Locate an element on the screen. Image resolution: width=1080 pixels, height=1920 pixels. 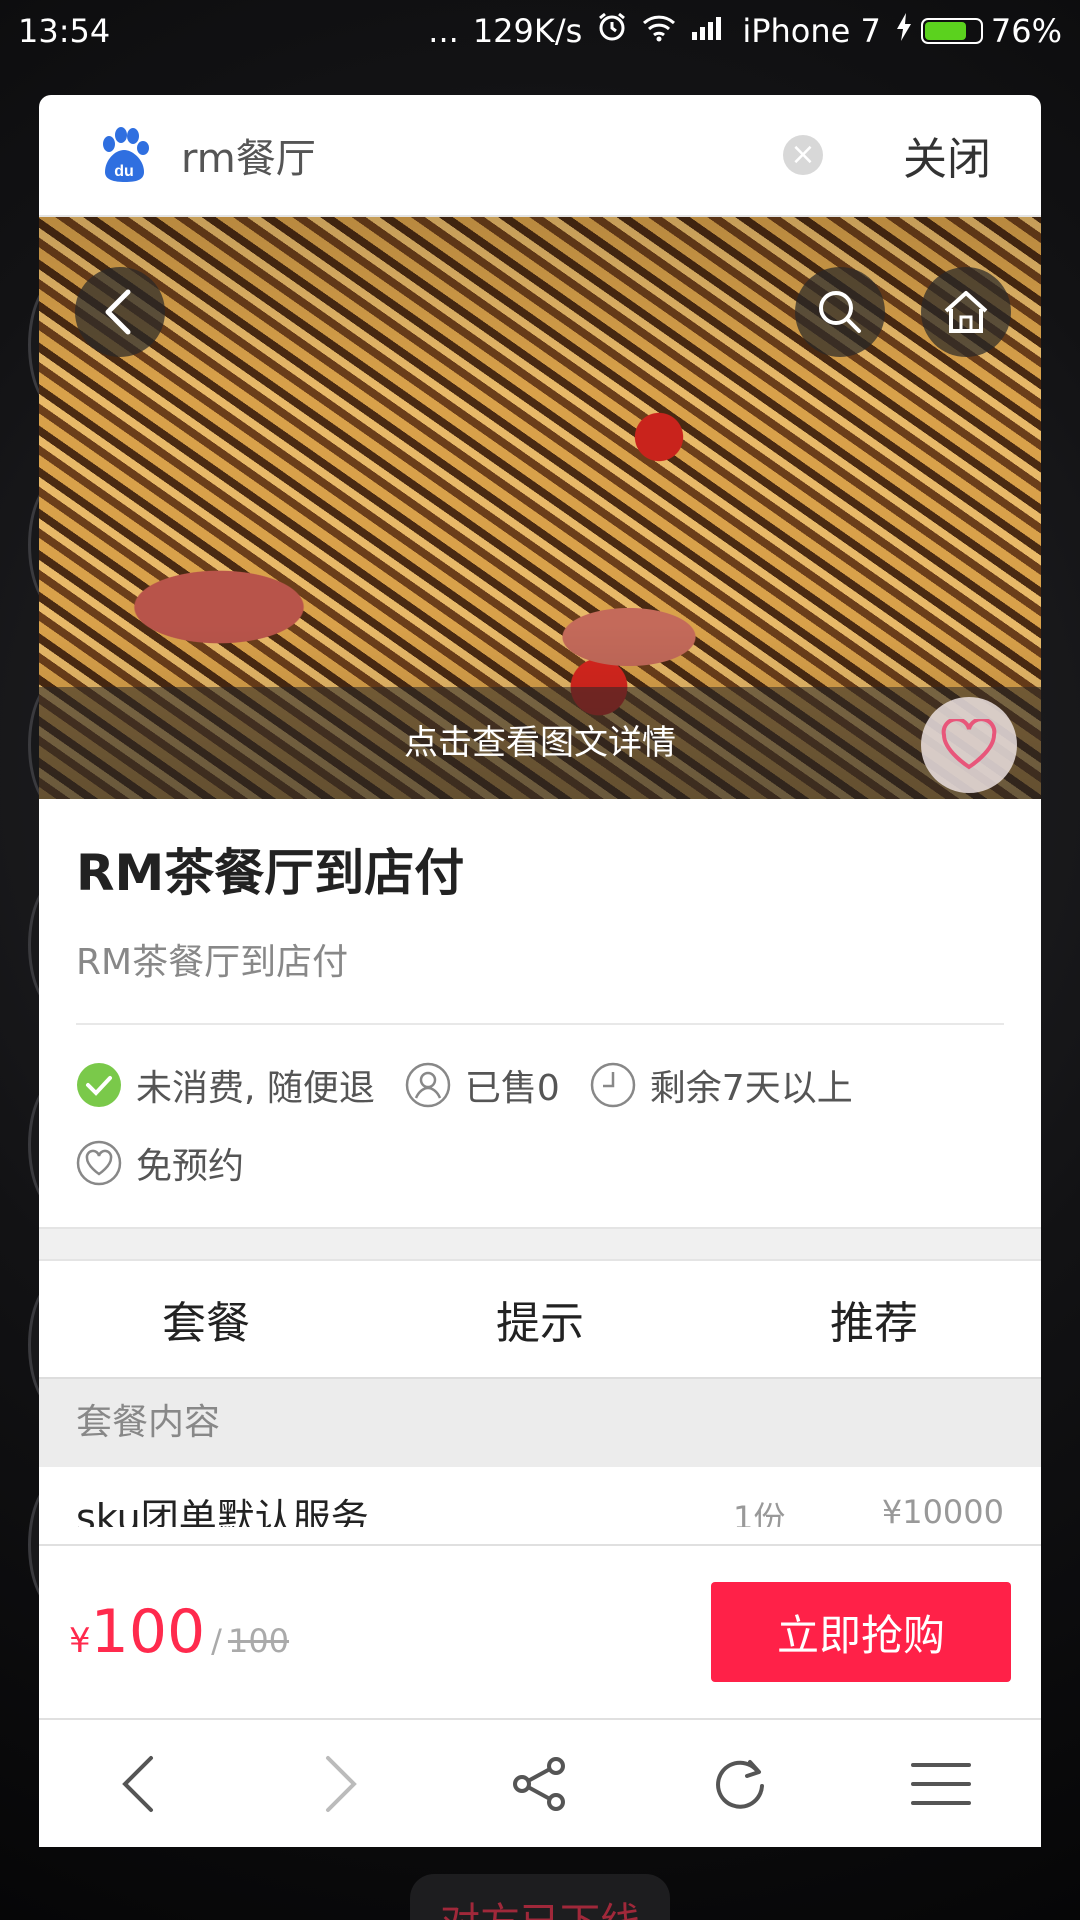
clock-icon is located at coordinates (613, 1085).